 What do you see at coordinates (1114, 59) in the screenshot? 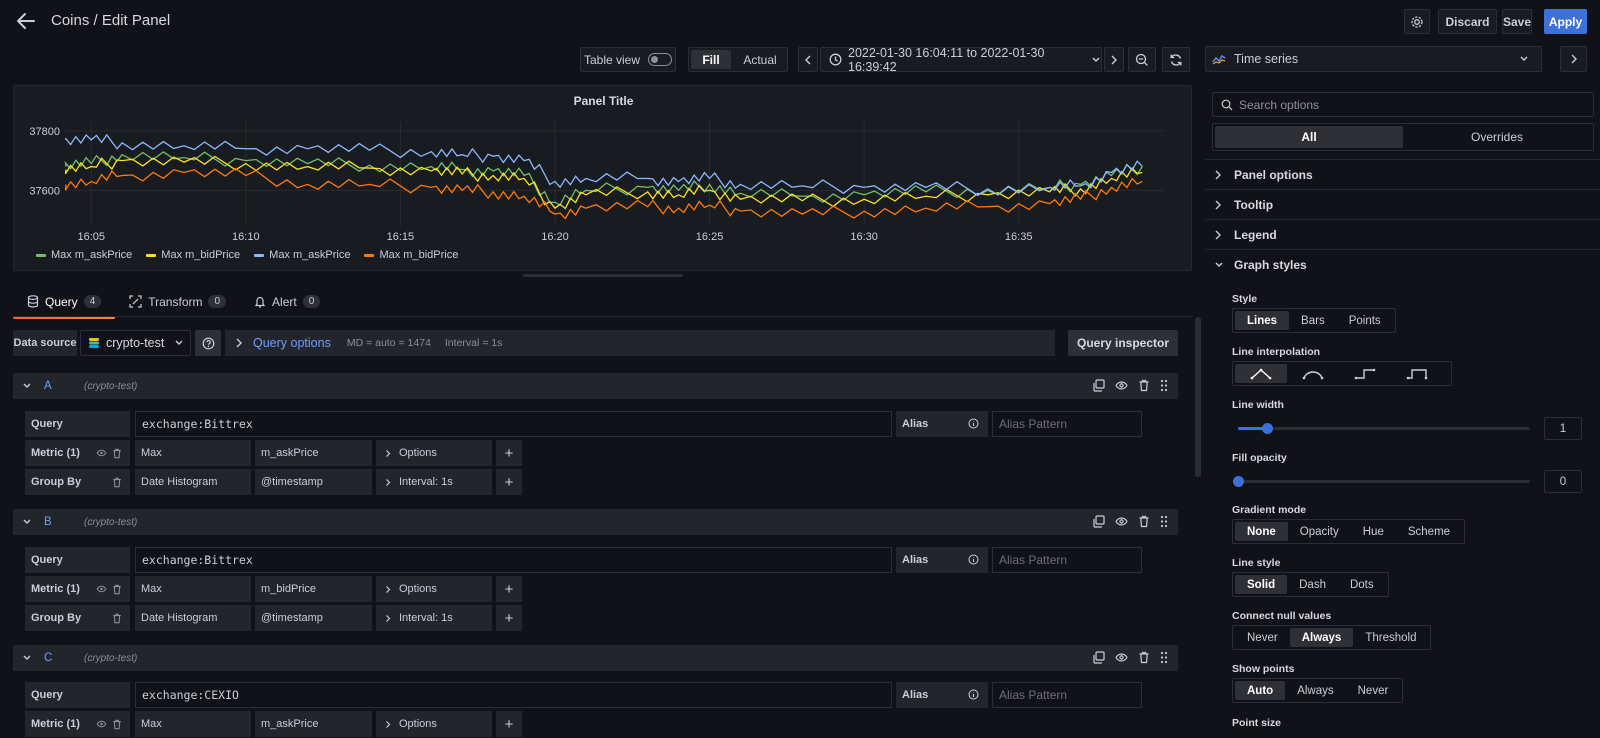
I see `time-shift-forward-button` at bounding box center [1114, 59].